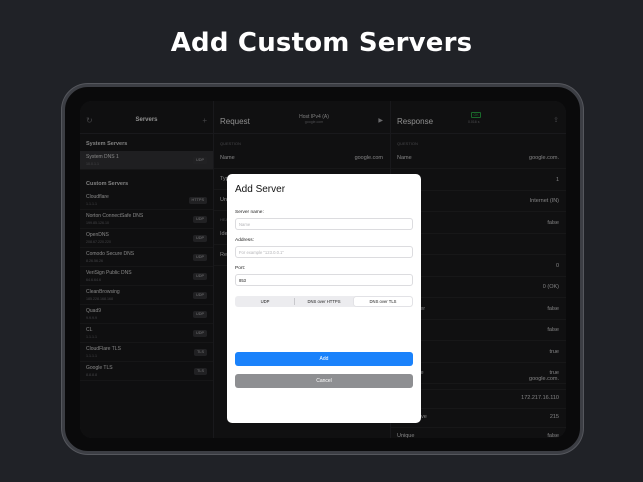  Describe the element at coordinates (244, 240) in the screenshot. I see `address-label: Address:` at that location.